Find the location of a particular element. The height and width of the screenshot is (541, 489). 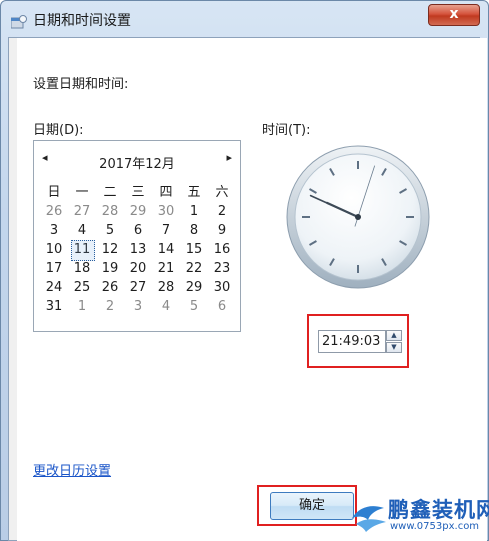

datetime-settings-icon is located at coordinates (19, 22).